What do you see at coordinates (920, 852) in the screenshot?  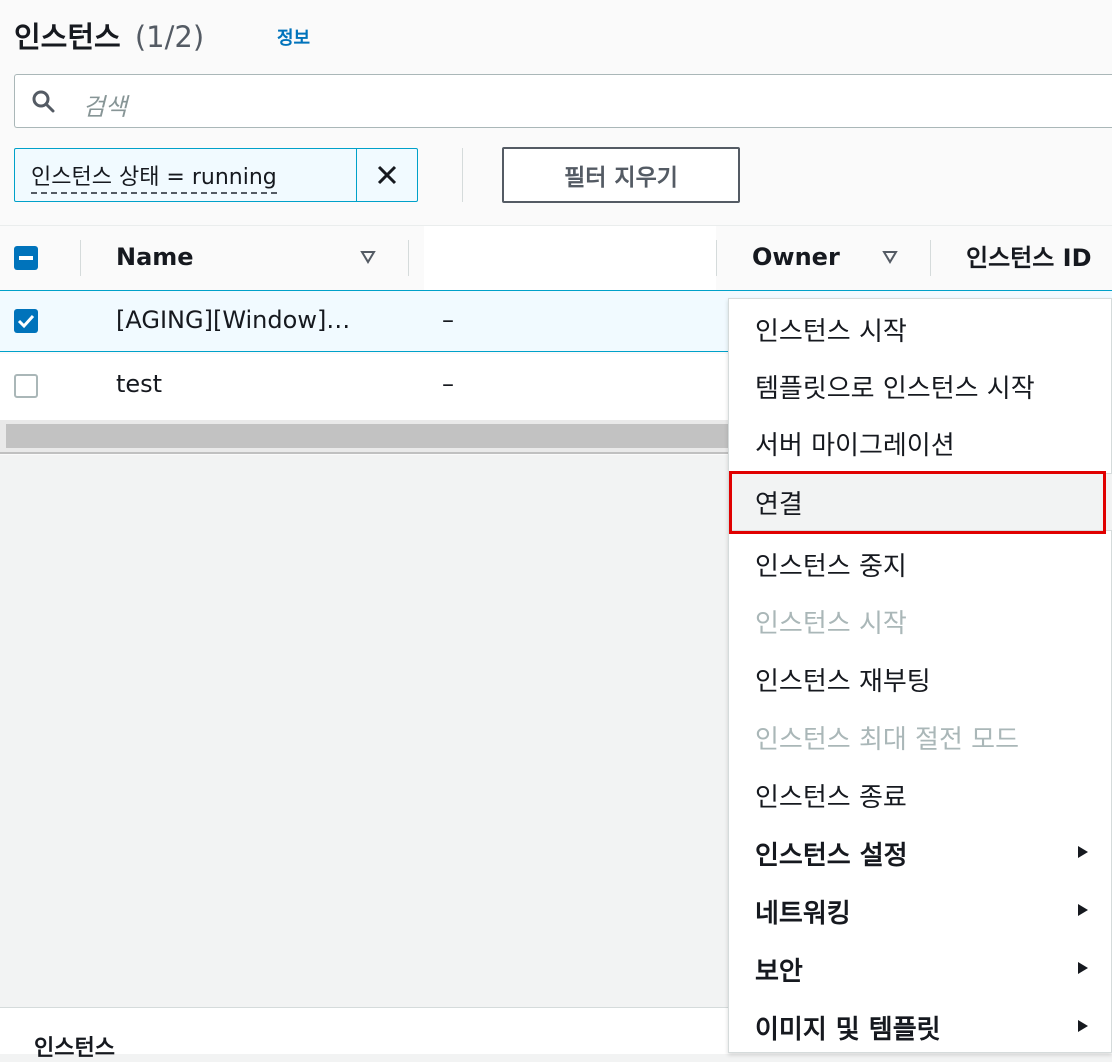 I see `menu-item-instance-settings: 인스턴스 설정` at bounding box center [920, 852].